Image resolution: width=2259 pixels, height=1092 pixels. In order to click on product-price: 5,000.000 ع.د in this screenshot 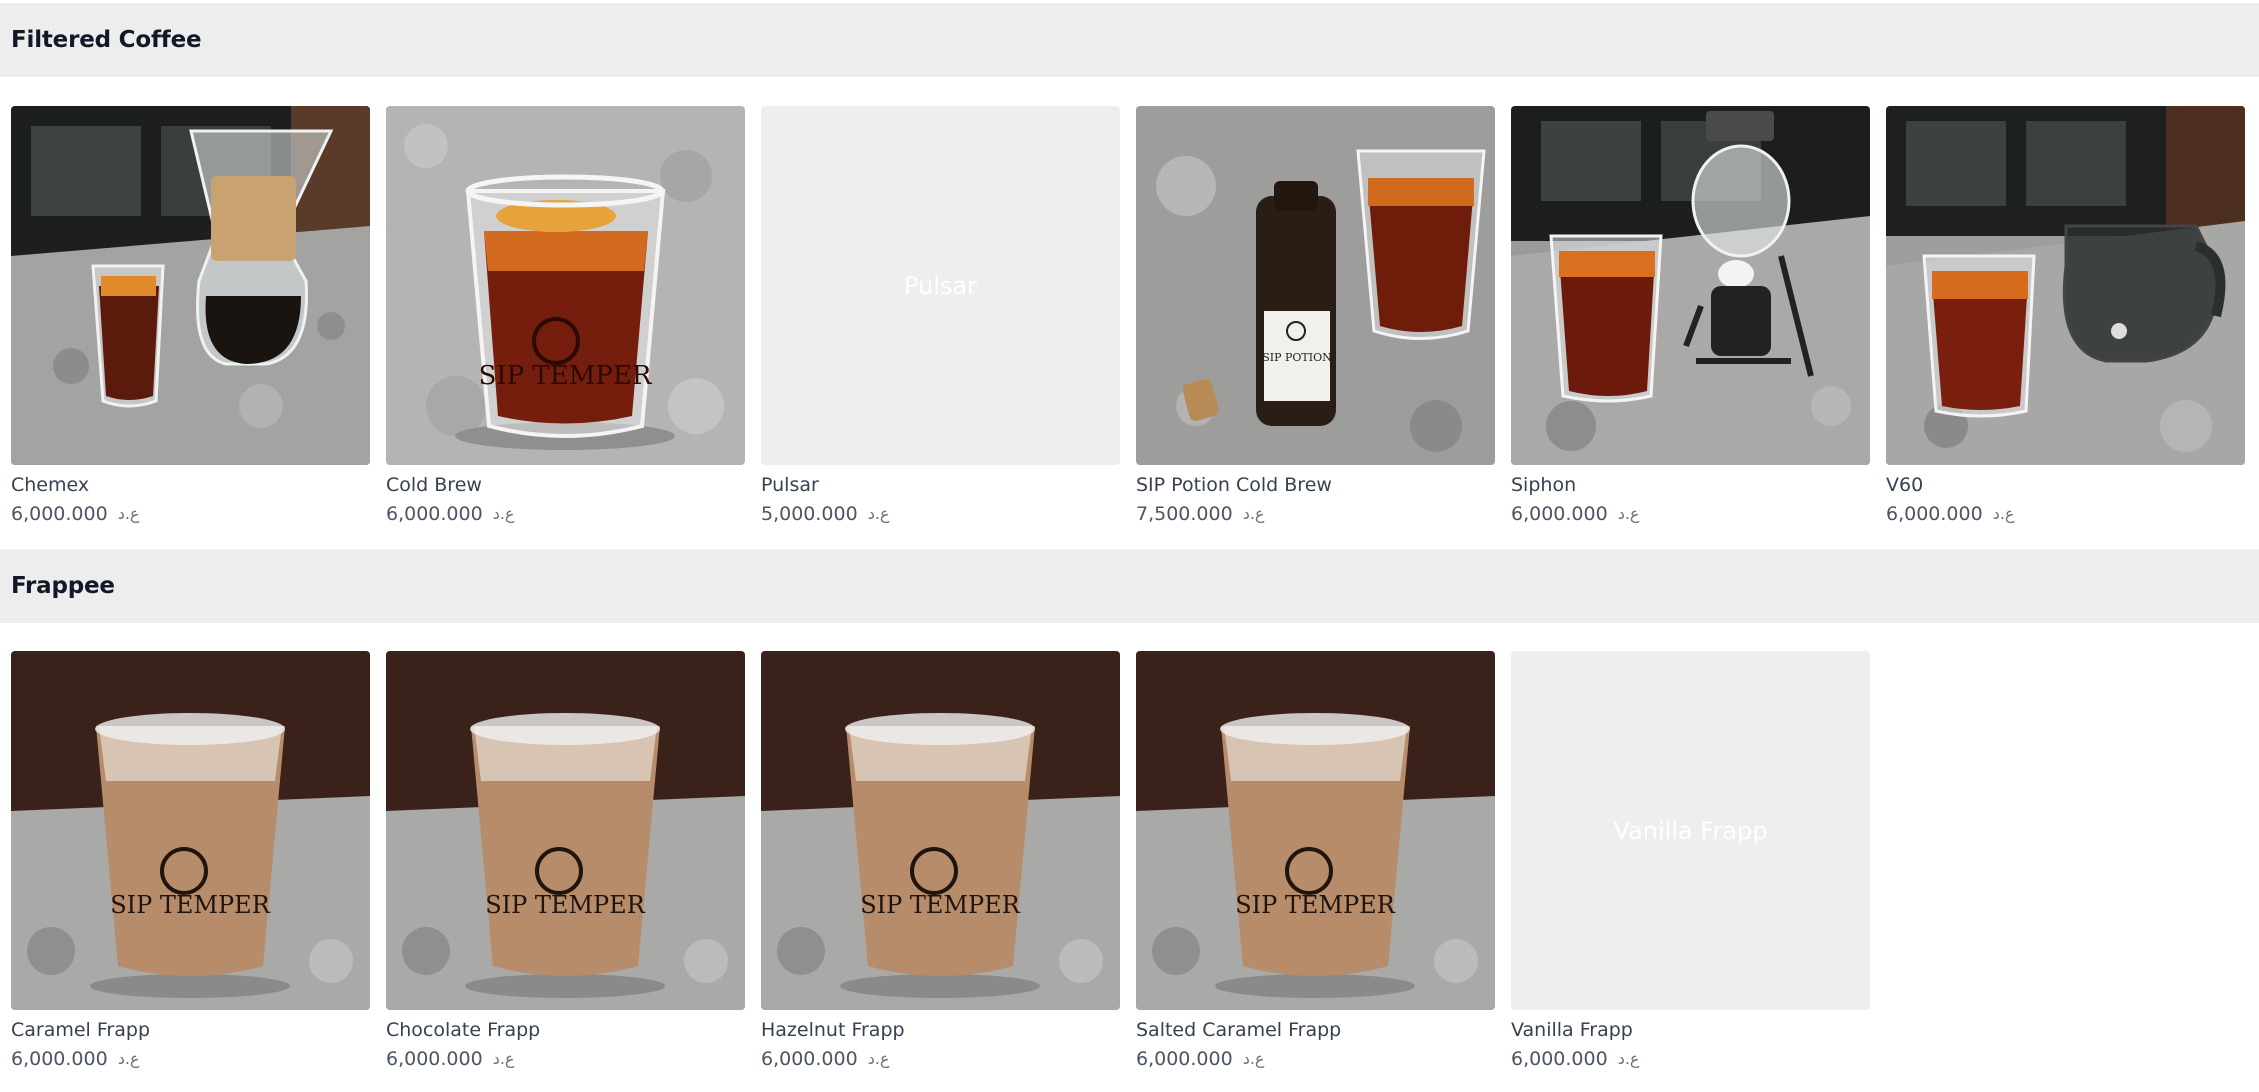, I will do `click(940, 514)`.